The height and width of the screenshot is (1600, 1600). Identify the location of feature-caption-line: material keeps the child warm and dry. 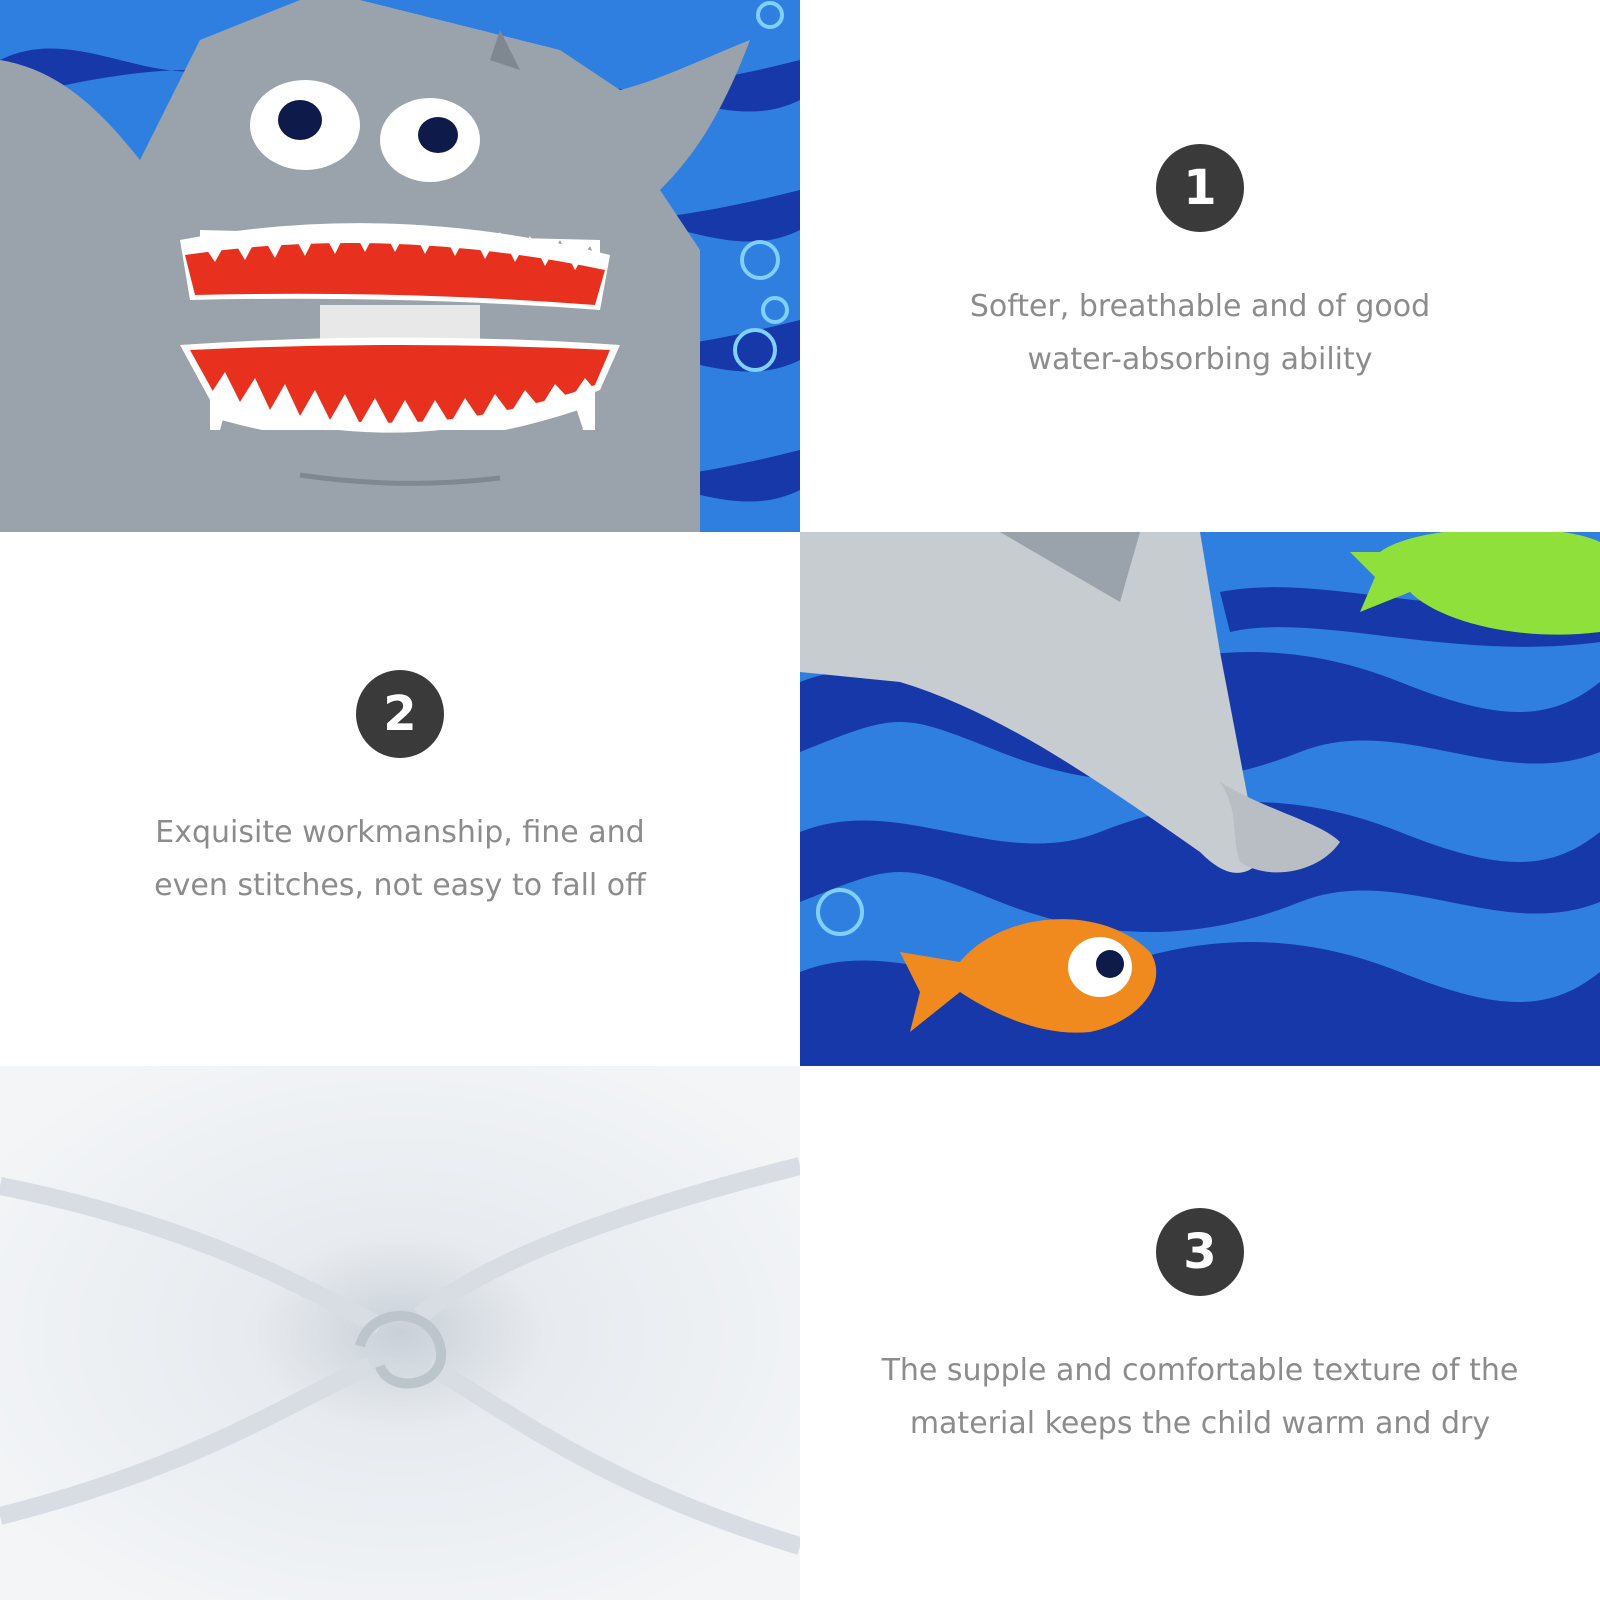
(1200, 1423).